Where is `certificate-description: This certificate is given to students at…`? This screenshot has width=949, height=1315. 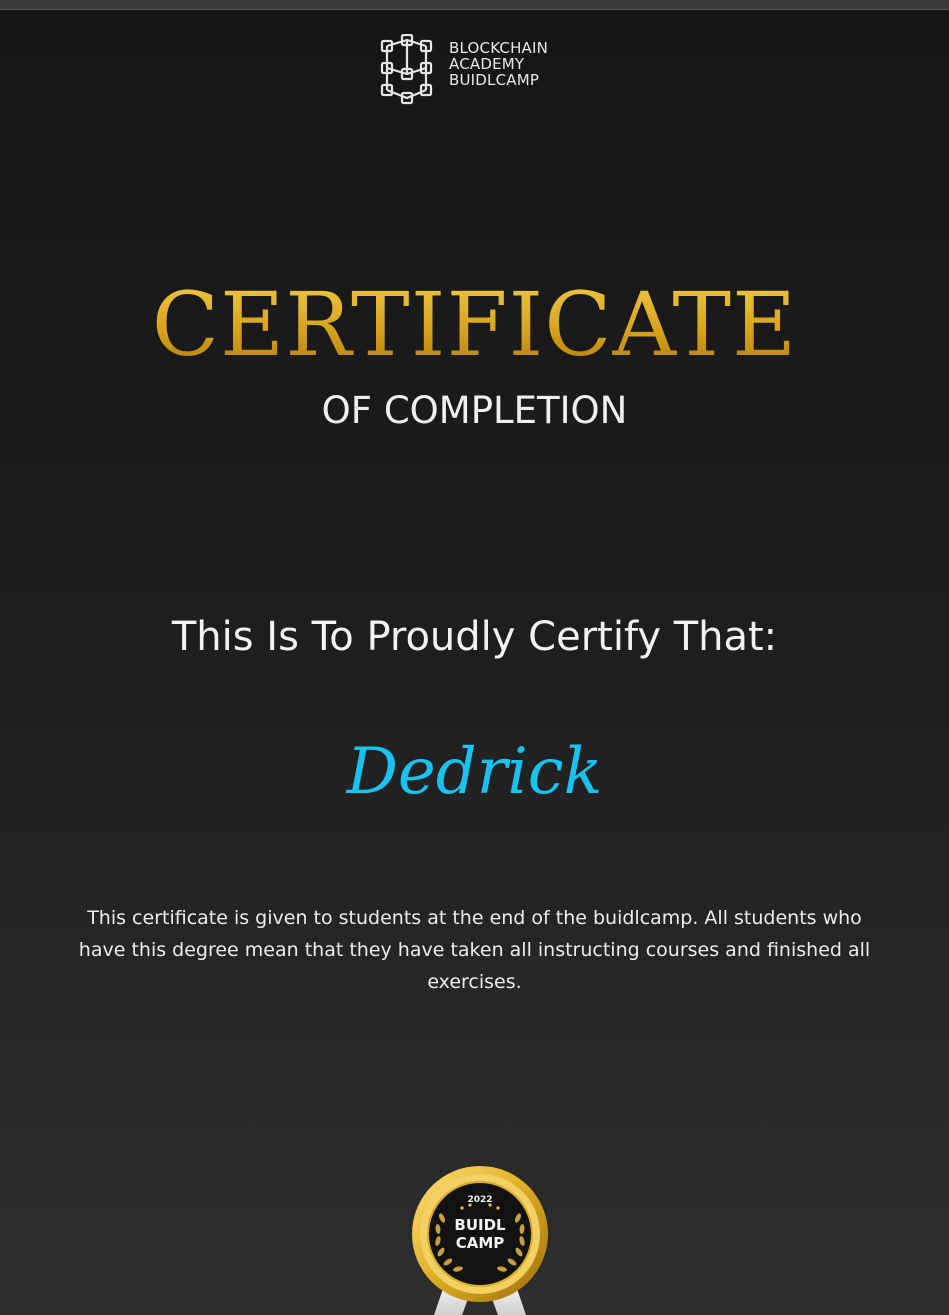 certificate-description: This certificate is given to students at… is located at coordinates (474, 950).